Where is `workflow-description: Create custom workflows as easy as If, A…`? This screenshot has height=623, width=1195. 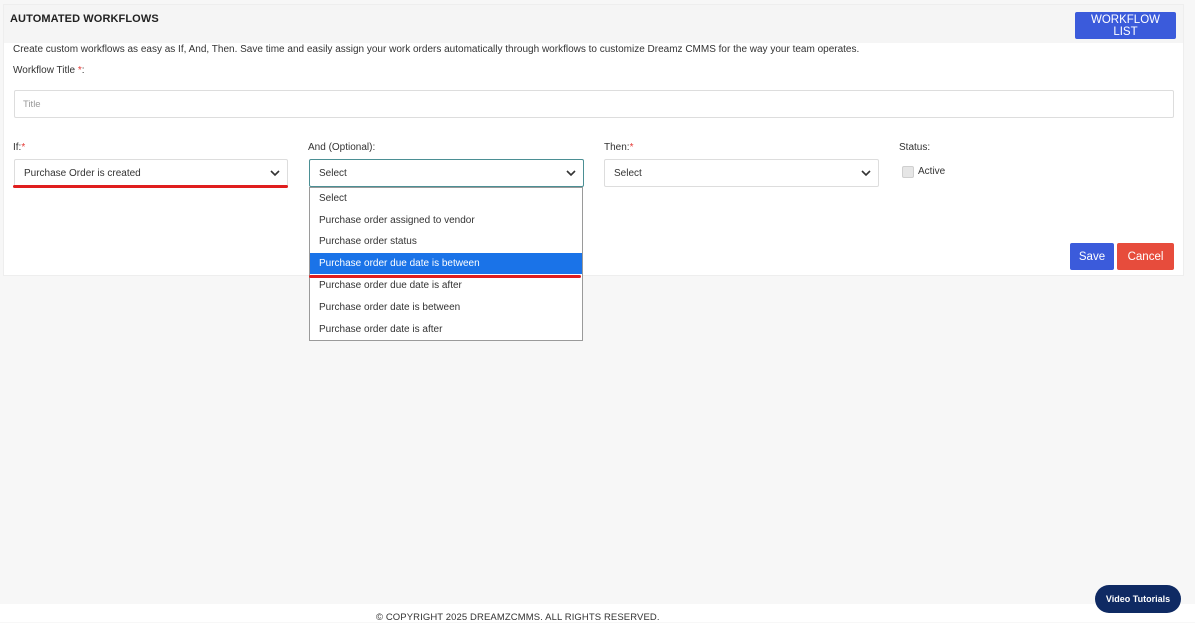
workflow-description: Create custom workflows as easy as If, A… is located at coordinates (436, 49).